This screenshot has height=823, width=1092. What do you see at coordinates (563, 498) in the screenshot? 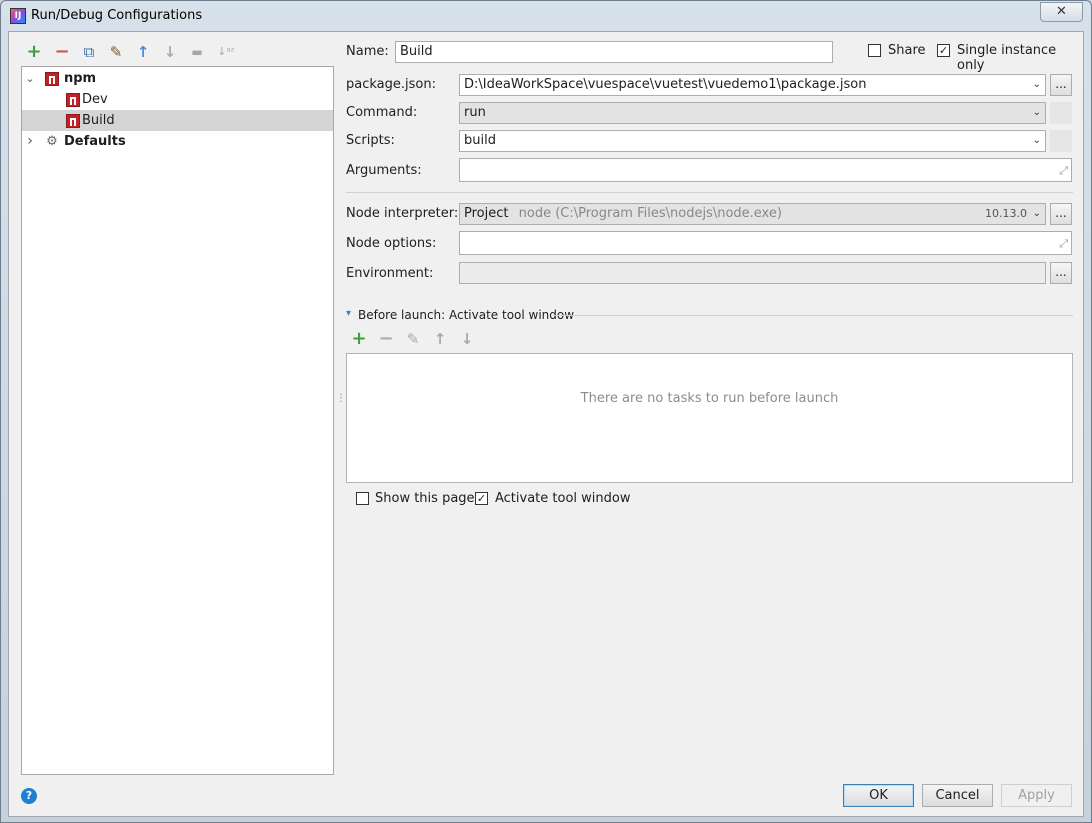
I see `activate-tool-window-label: Activate tool window` at bounding box center [563, 498].